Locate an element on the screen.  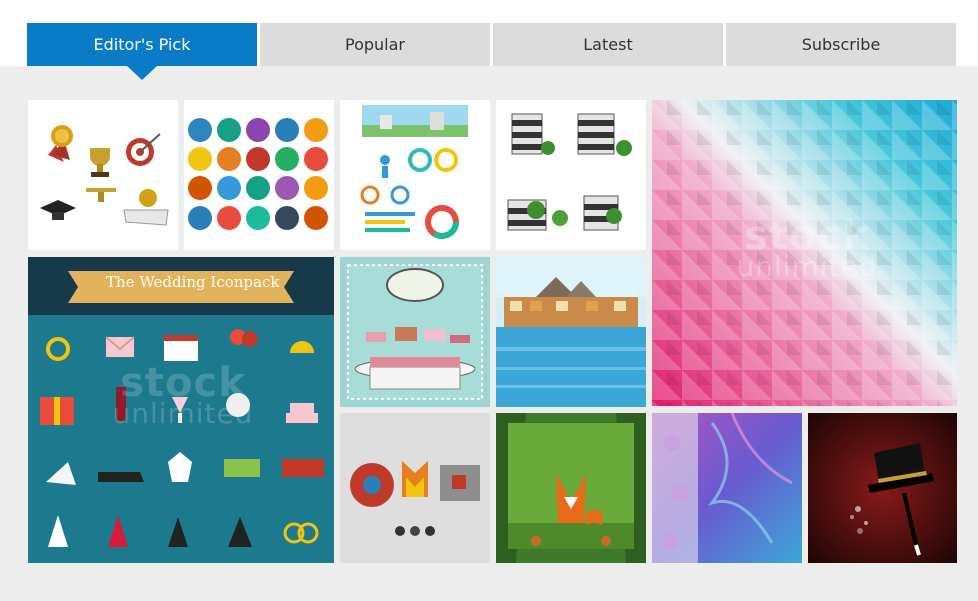
image-tile-dessert-table is located at coordinates (415, 332).